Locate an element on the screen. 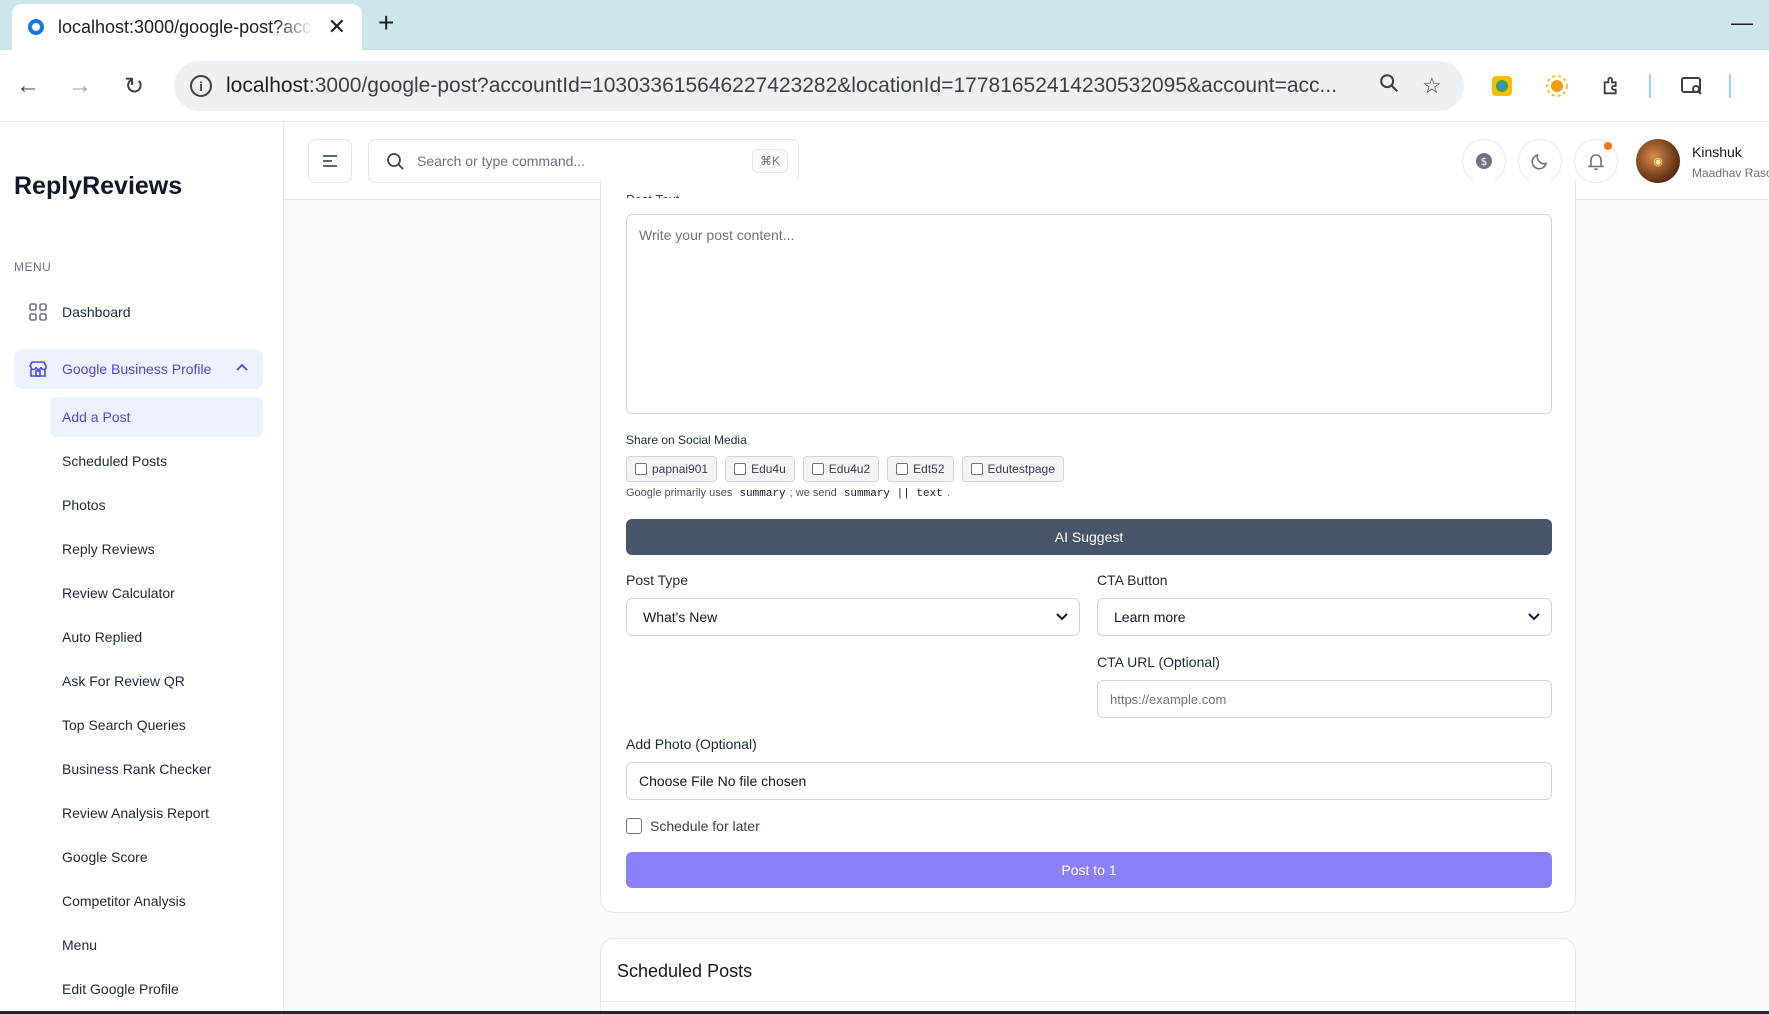  cta-url-input: https://example.com is located at coordinates (1324, 699).